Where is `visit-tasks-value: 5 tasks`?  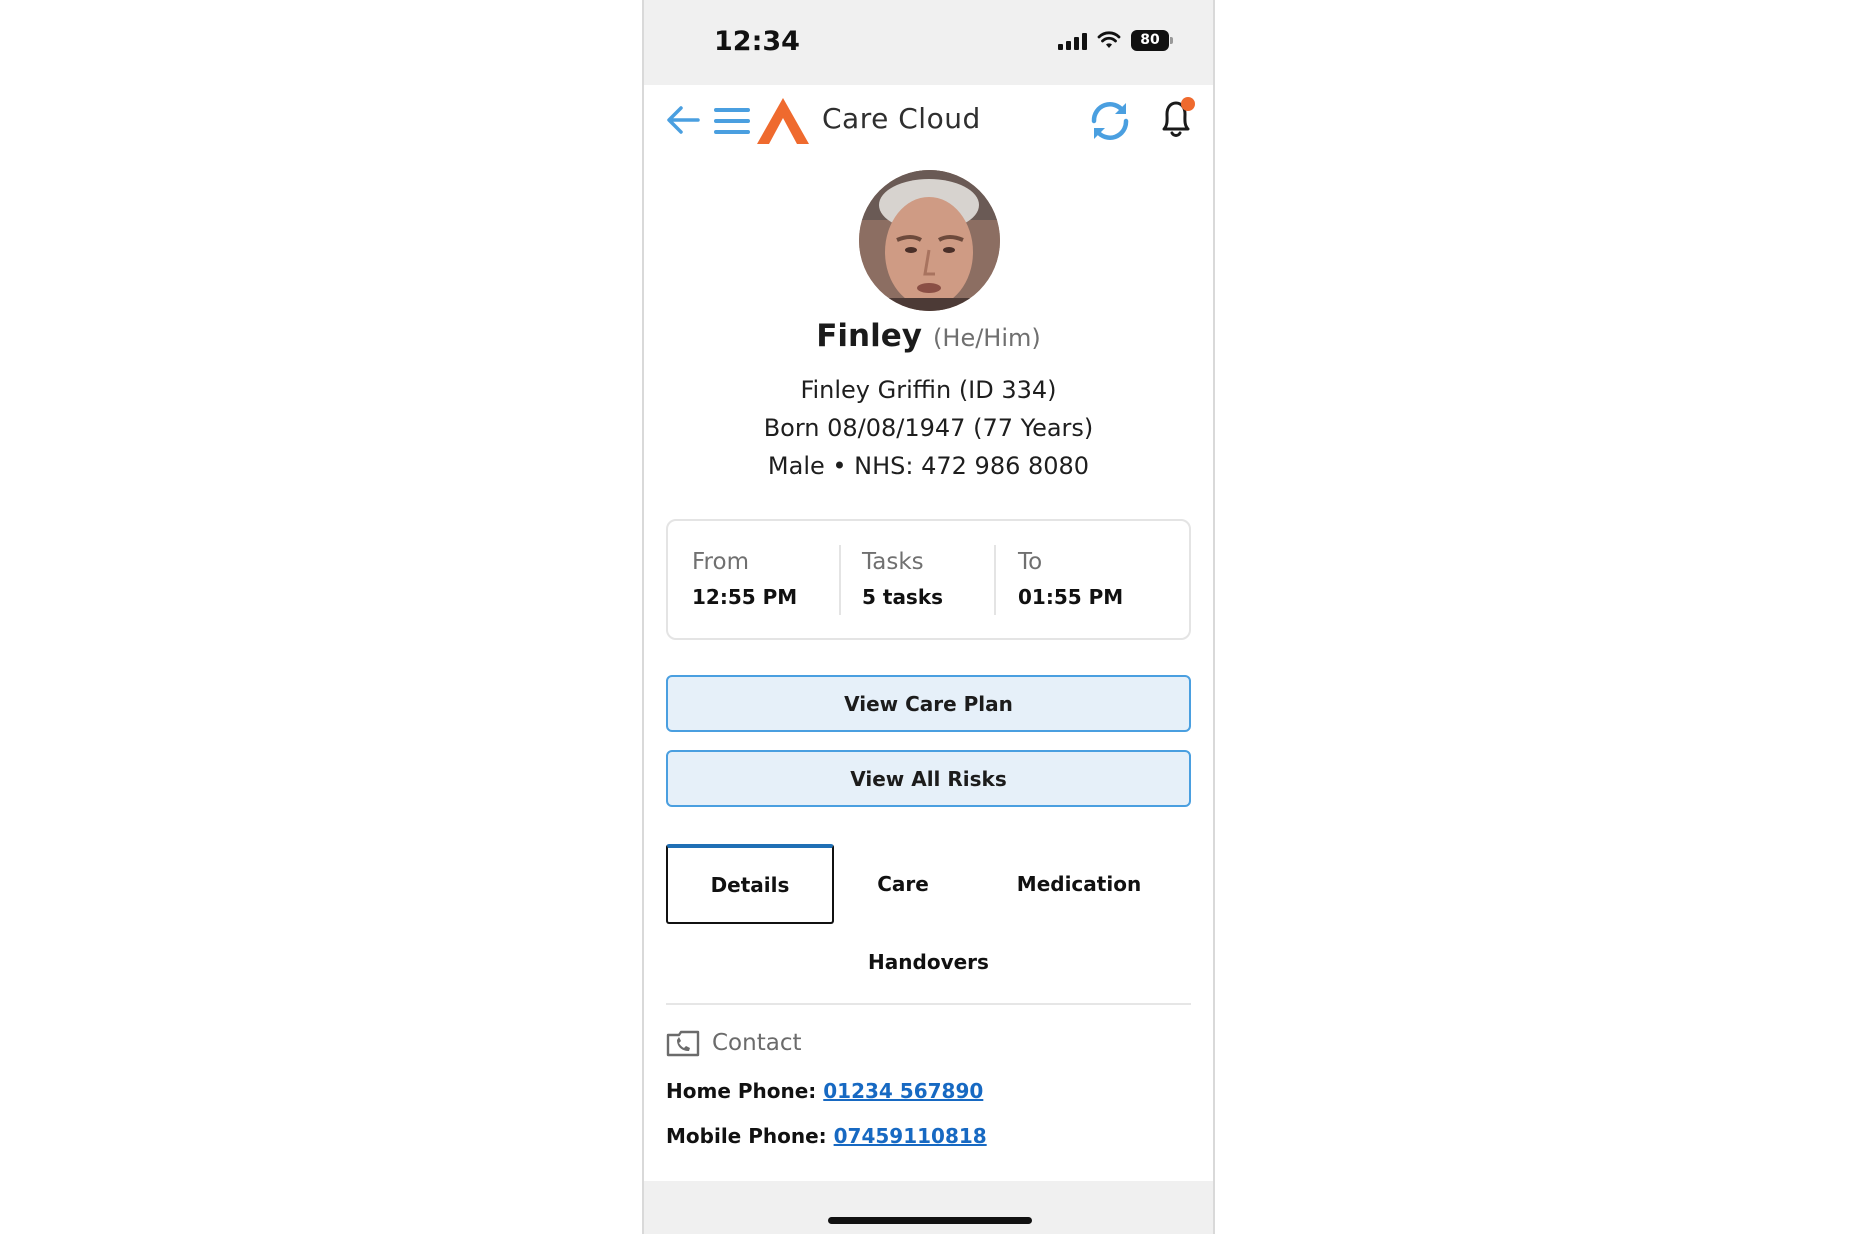 visit-tasks-value: 5 tasks is located at coordinates (903, 597).